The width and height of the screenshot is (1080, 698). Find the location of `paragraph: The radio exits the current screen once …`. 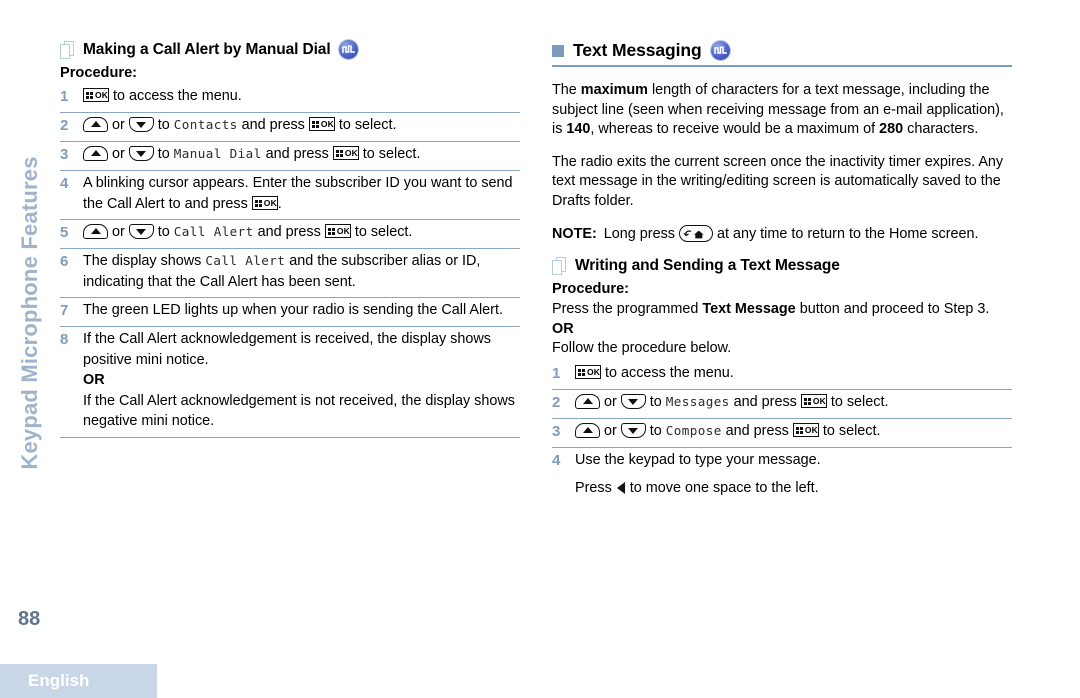

paragraph: The radio exits the current screen once … is located at coordinates (778, 181).